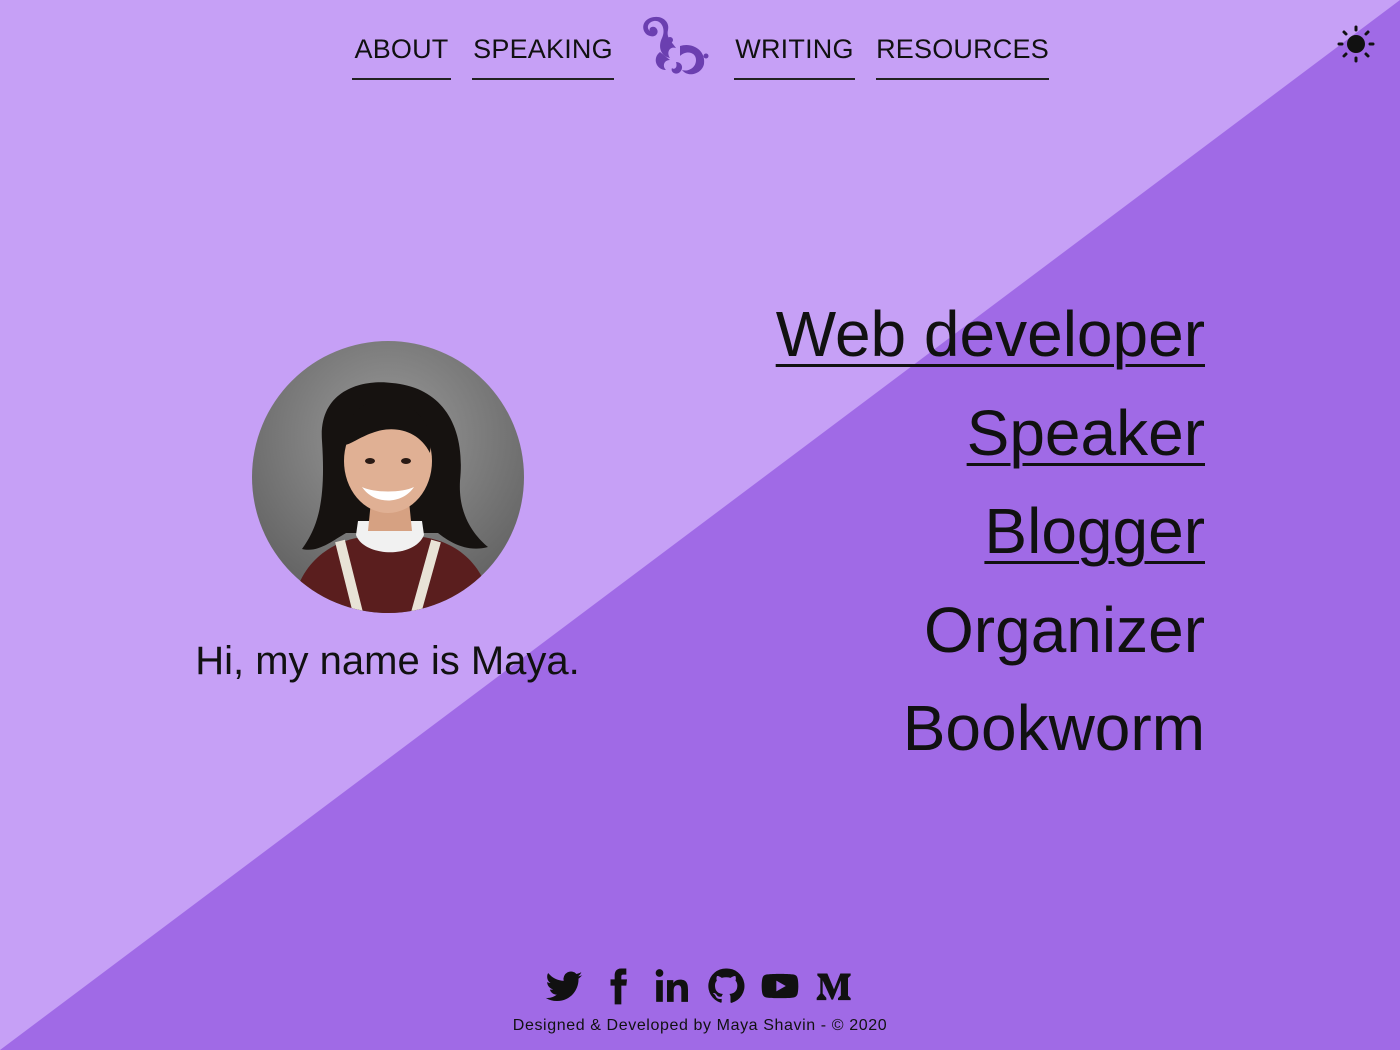  What do you see at coordinates (700, 986) in the screenshot?
I see `social-links` at bounding box center [700, 986].